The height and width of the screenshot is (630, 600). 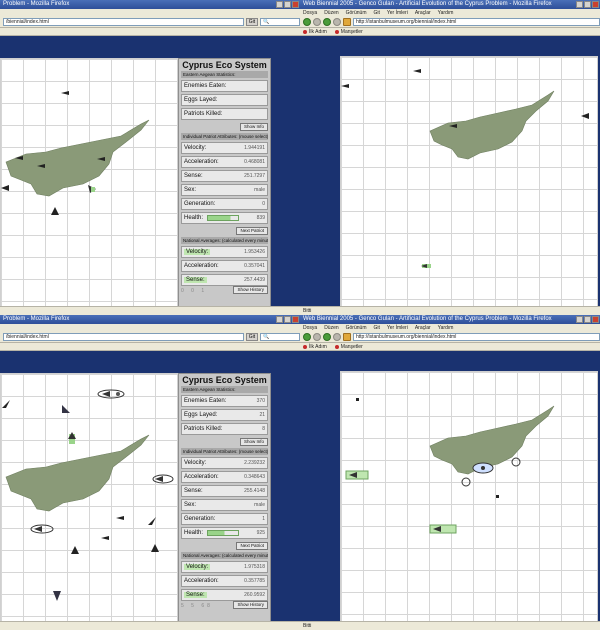 What do you see at coordinates (318, 346) in the screenshot?
I see `bookmark-label: İlk Adım` at bounding box center [318, 346].